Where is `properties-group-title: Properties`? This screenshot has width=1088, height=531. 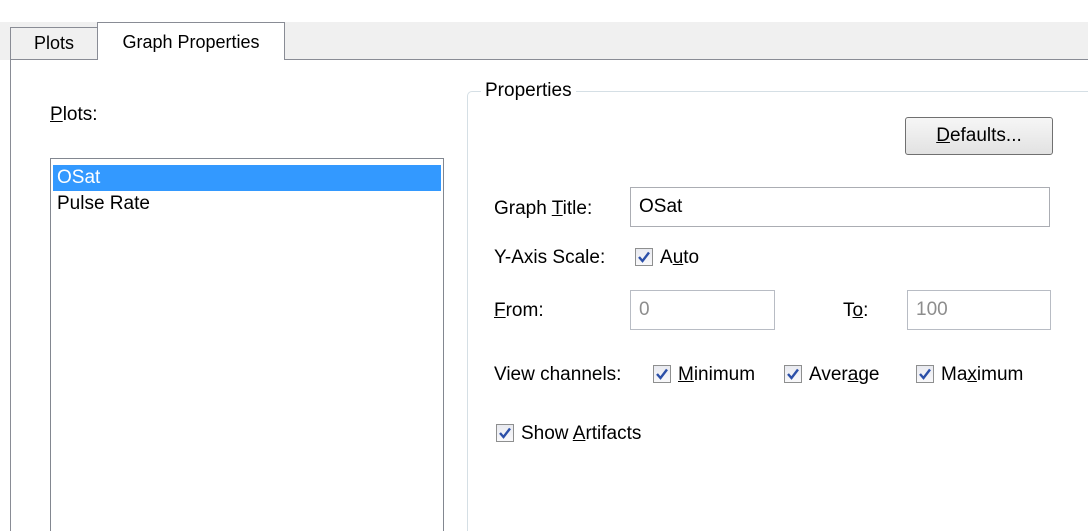 properties-group-title: Properties is located at coordinates (528, 91).